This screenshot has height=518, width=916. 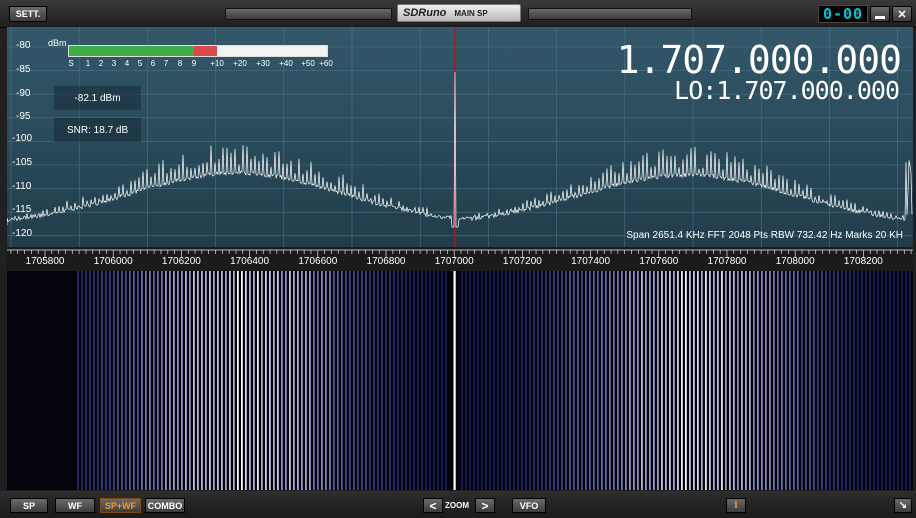 I want to click on s-meter-scale: S 1 2 3 4 5 6 7 8 9 +10 +20 +30 +40 +50 +60, so click(x=200, y=65).